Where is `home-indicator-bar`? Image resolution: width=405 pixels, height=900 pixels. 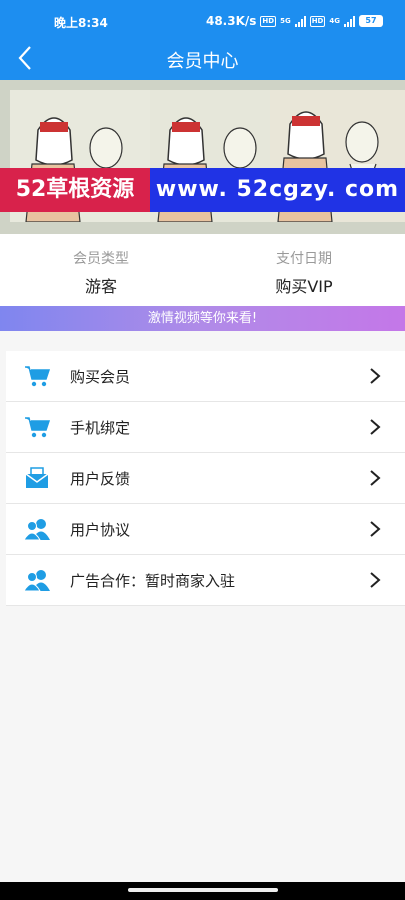
home-indicator-bar is located at coordinates (202, 891).